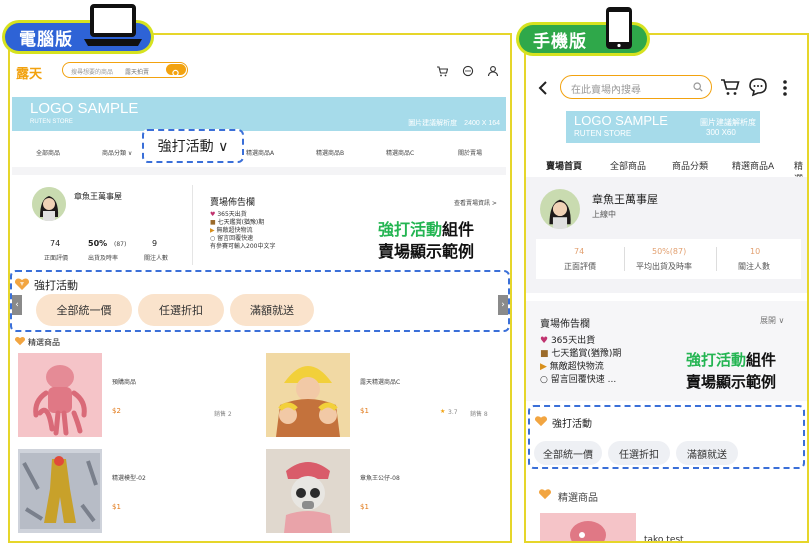  What do you see at coordinates (564, 165) in the screenshot?
I see `tab-store-home: 賣場首頁` at bounding box center [564, 165].